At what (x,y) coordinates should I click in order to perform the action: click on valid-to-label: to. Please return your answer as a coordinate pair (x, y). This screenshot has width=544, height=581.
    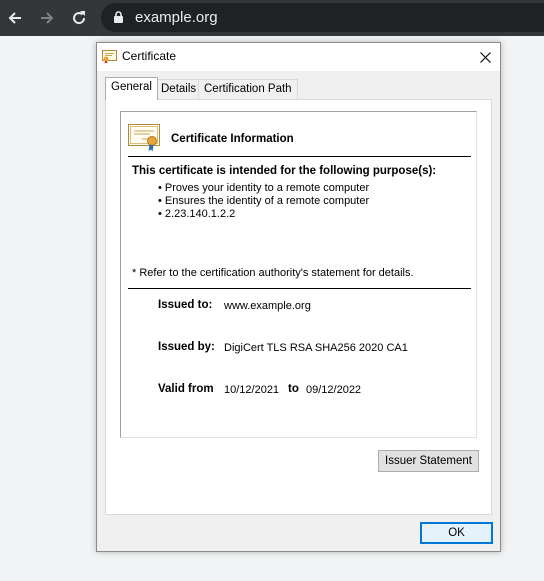
    Looking at the image, I should click on (293, 389).